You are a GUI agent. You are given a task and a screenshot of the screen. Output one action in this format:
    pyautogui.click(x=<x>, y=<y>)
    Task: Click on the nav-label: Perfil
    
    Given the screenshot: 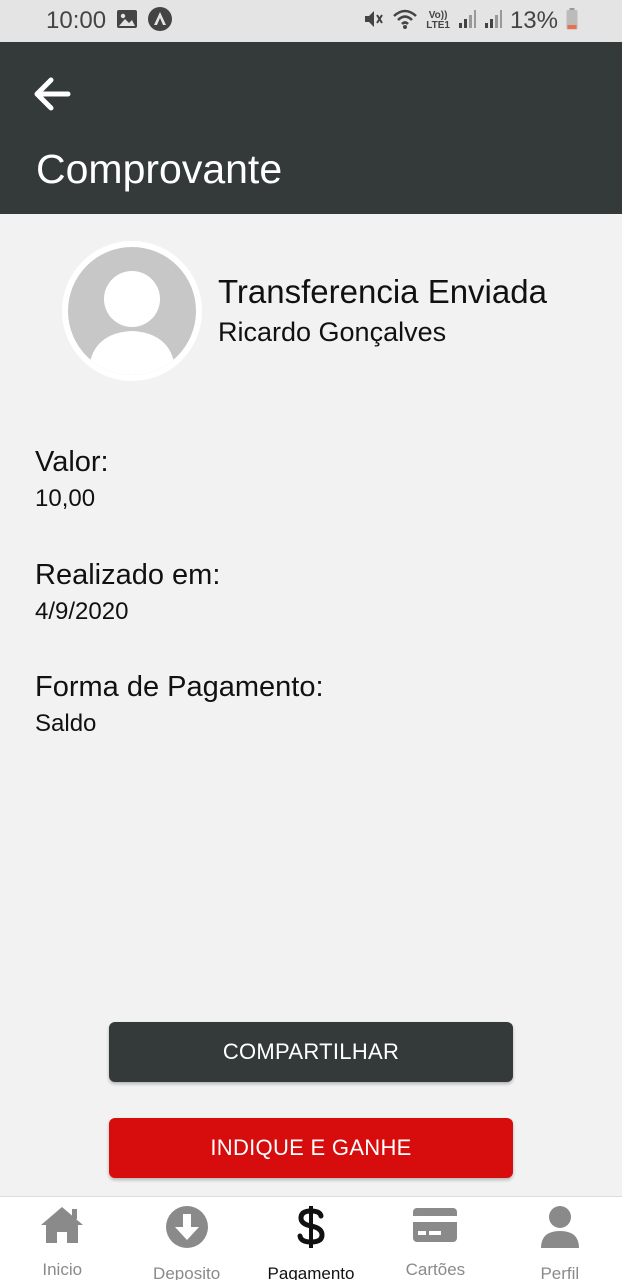 What is the action you would take?
    pyautogui.click(x=560, y=1272)
    